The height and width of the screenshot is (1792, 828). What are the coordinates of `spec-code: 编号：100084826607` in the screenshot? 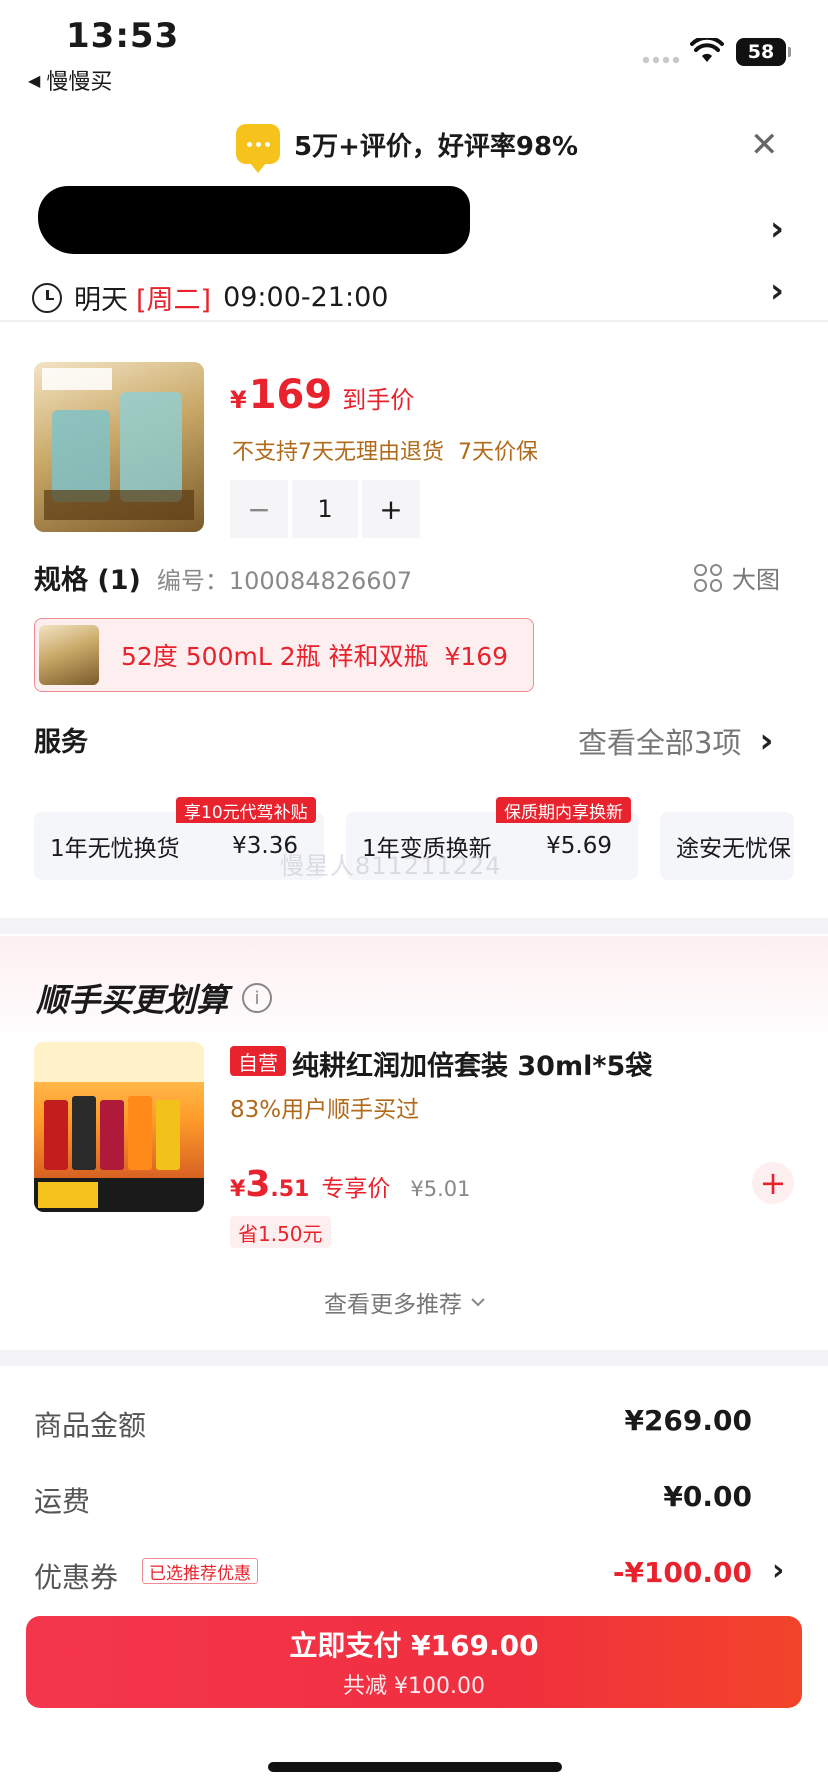 It's located at (284, 581).